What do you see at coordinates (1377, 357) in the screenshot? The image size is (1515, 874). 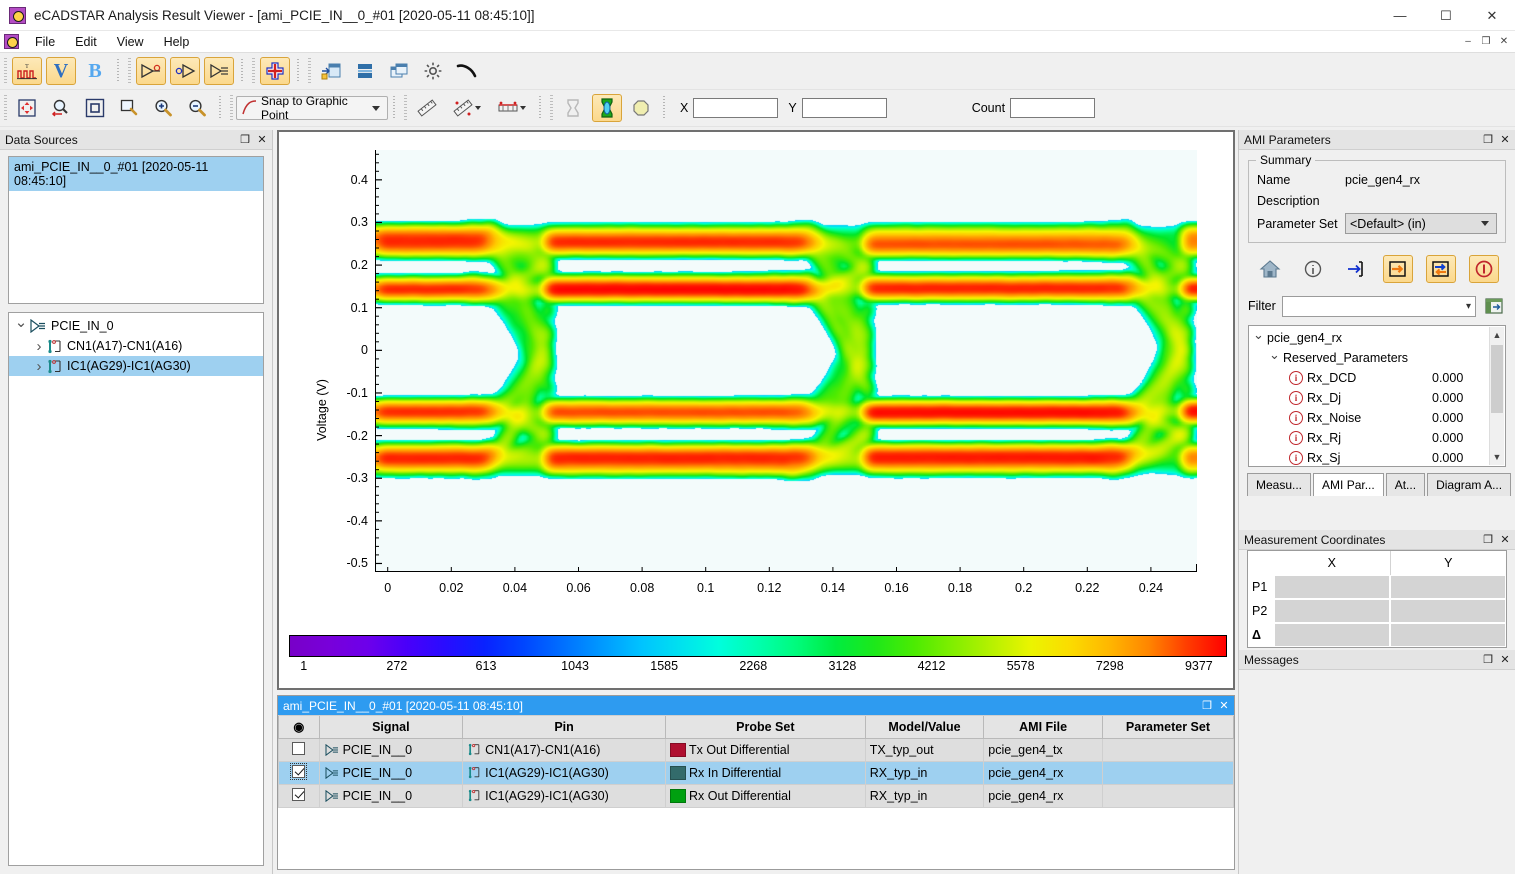 I see `parameter-tree-row: ⌄ Reserved_Parameters` at bounding box center [1377, 357].